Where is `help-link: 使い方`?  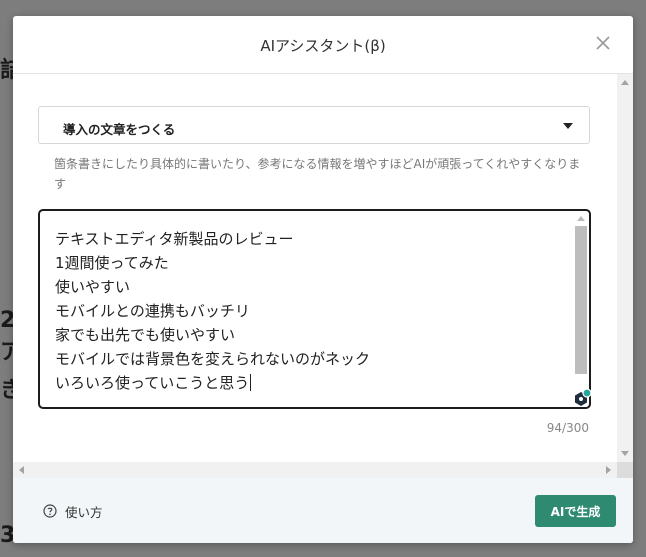
help-link: 使い方 is located at coordinates (73, 511).